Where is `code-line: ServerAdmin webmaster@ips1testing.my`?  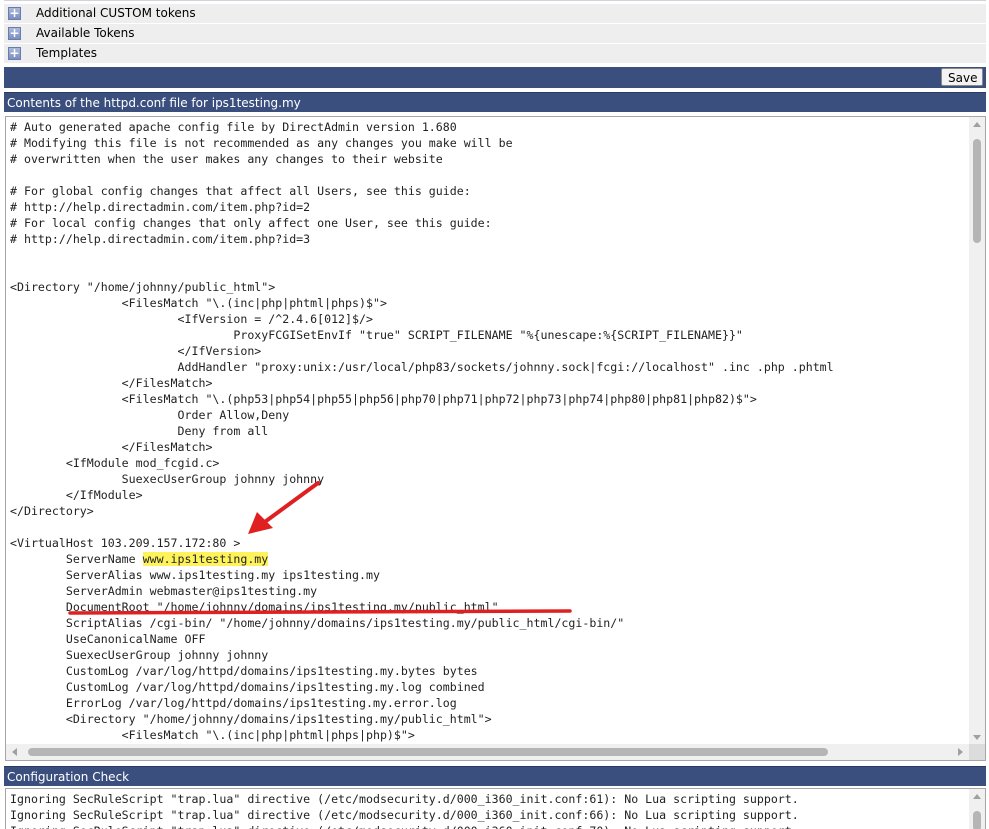
code-line: ServerAdmin webmaster@ips1testing.my is located at coordinates (164, 591).